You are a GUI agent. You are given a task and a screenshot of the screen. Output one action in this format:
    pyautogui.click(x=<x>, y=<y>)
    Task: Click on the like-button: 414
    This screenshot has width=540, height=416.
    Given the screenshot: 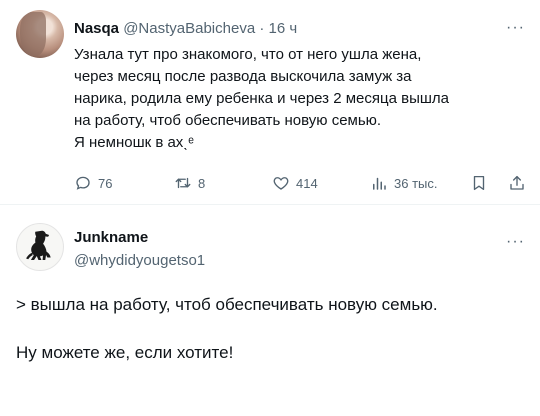 What is the action you would take?
    pyautogui.click(x=295, y=183)
    